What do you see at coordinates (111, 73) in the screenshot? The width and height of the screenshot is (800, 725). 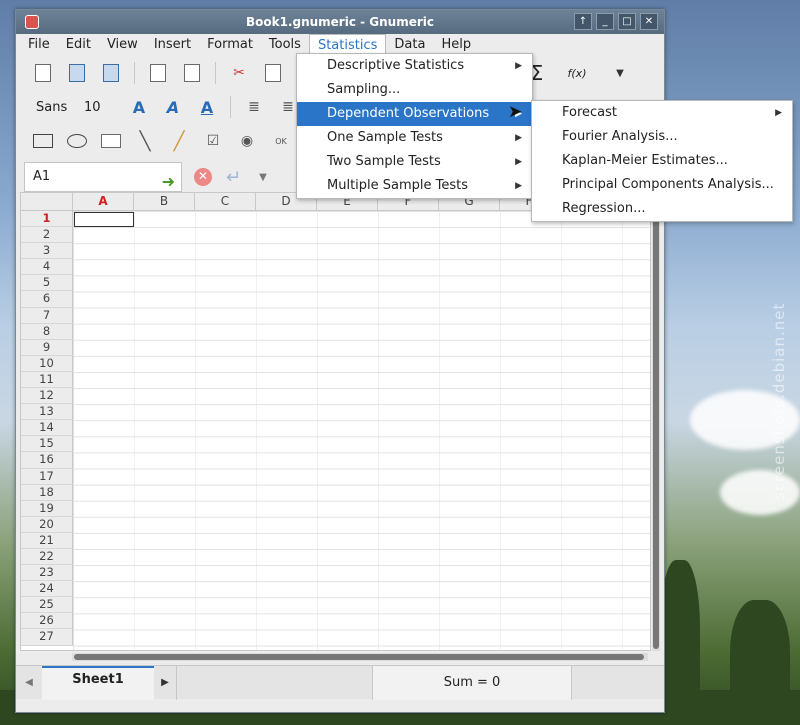 I see `save-icon` at bounding box center [111, 73].